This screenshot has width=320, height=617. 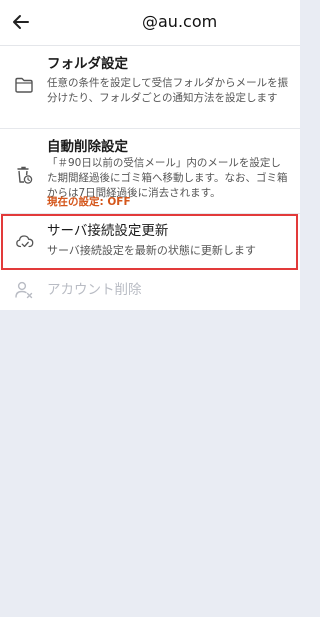 What do you see at coordinates (149, 242) in the screenshot?
I see `menu-item-server-sync-update: サーバ接続設定更新 サーバ接続設定を最新の状態に更新します` at bounding box center [149, 242].